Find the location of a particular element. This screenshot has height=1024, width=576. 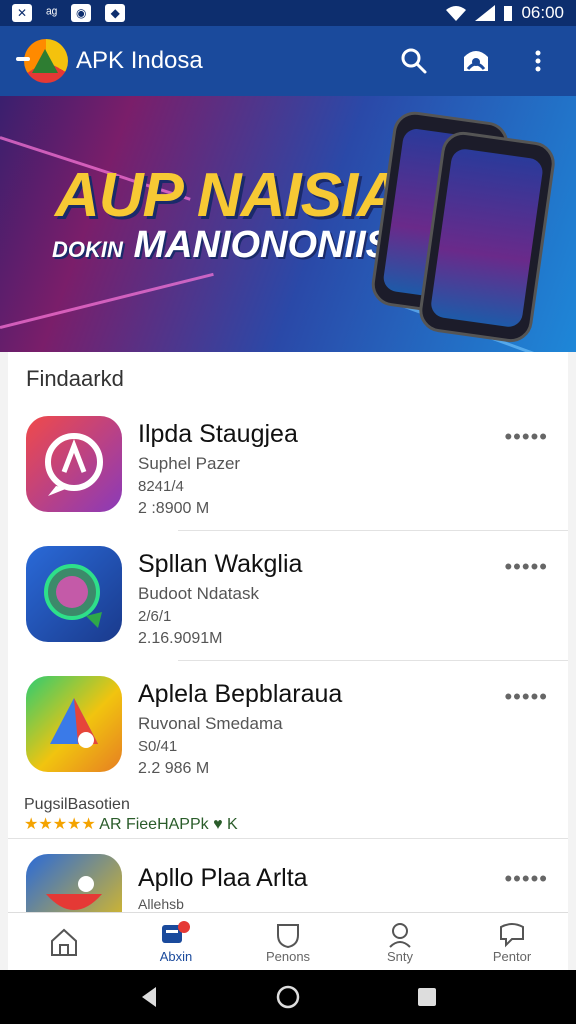

app-name: Spllan Wakglia is located at coordinates (220, 564).